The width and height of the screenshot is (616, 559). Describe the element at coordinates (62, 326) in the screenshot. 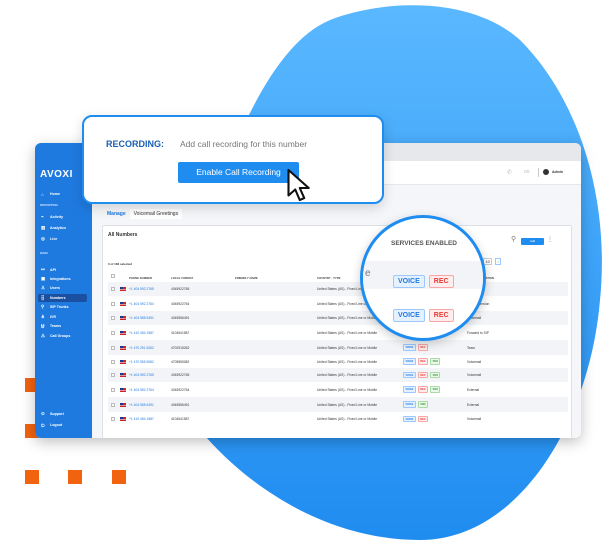

I see `sidebar-item-teams: ᕰ Teams` at that location.